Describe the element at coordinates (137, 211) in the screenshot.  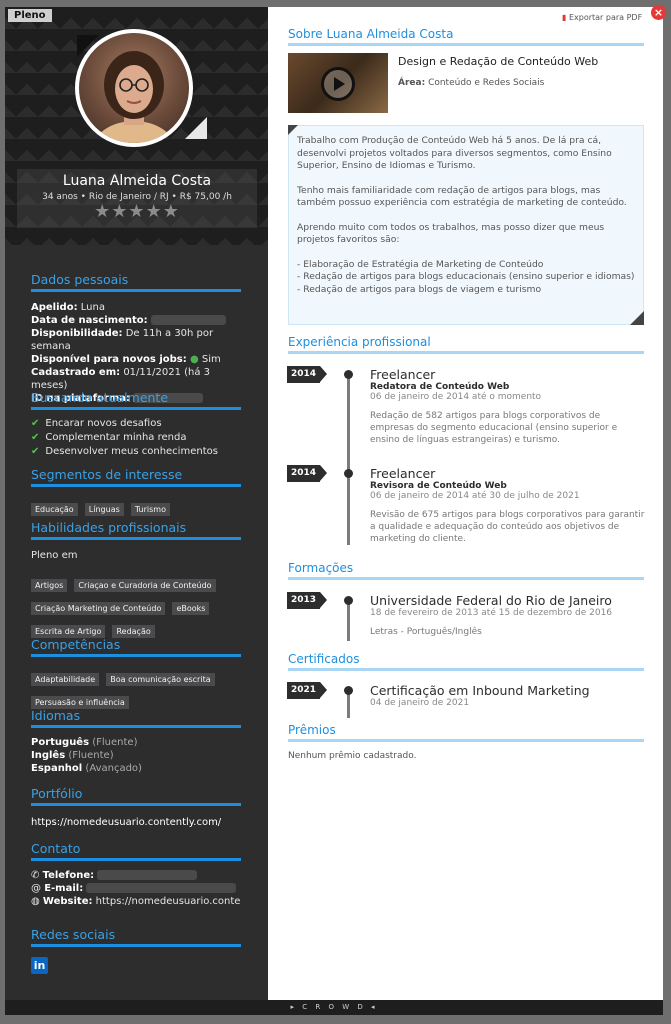
I see `rating-stars: ★★★★★` at that location.